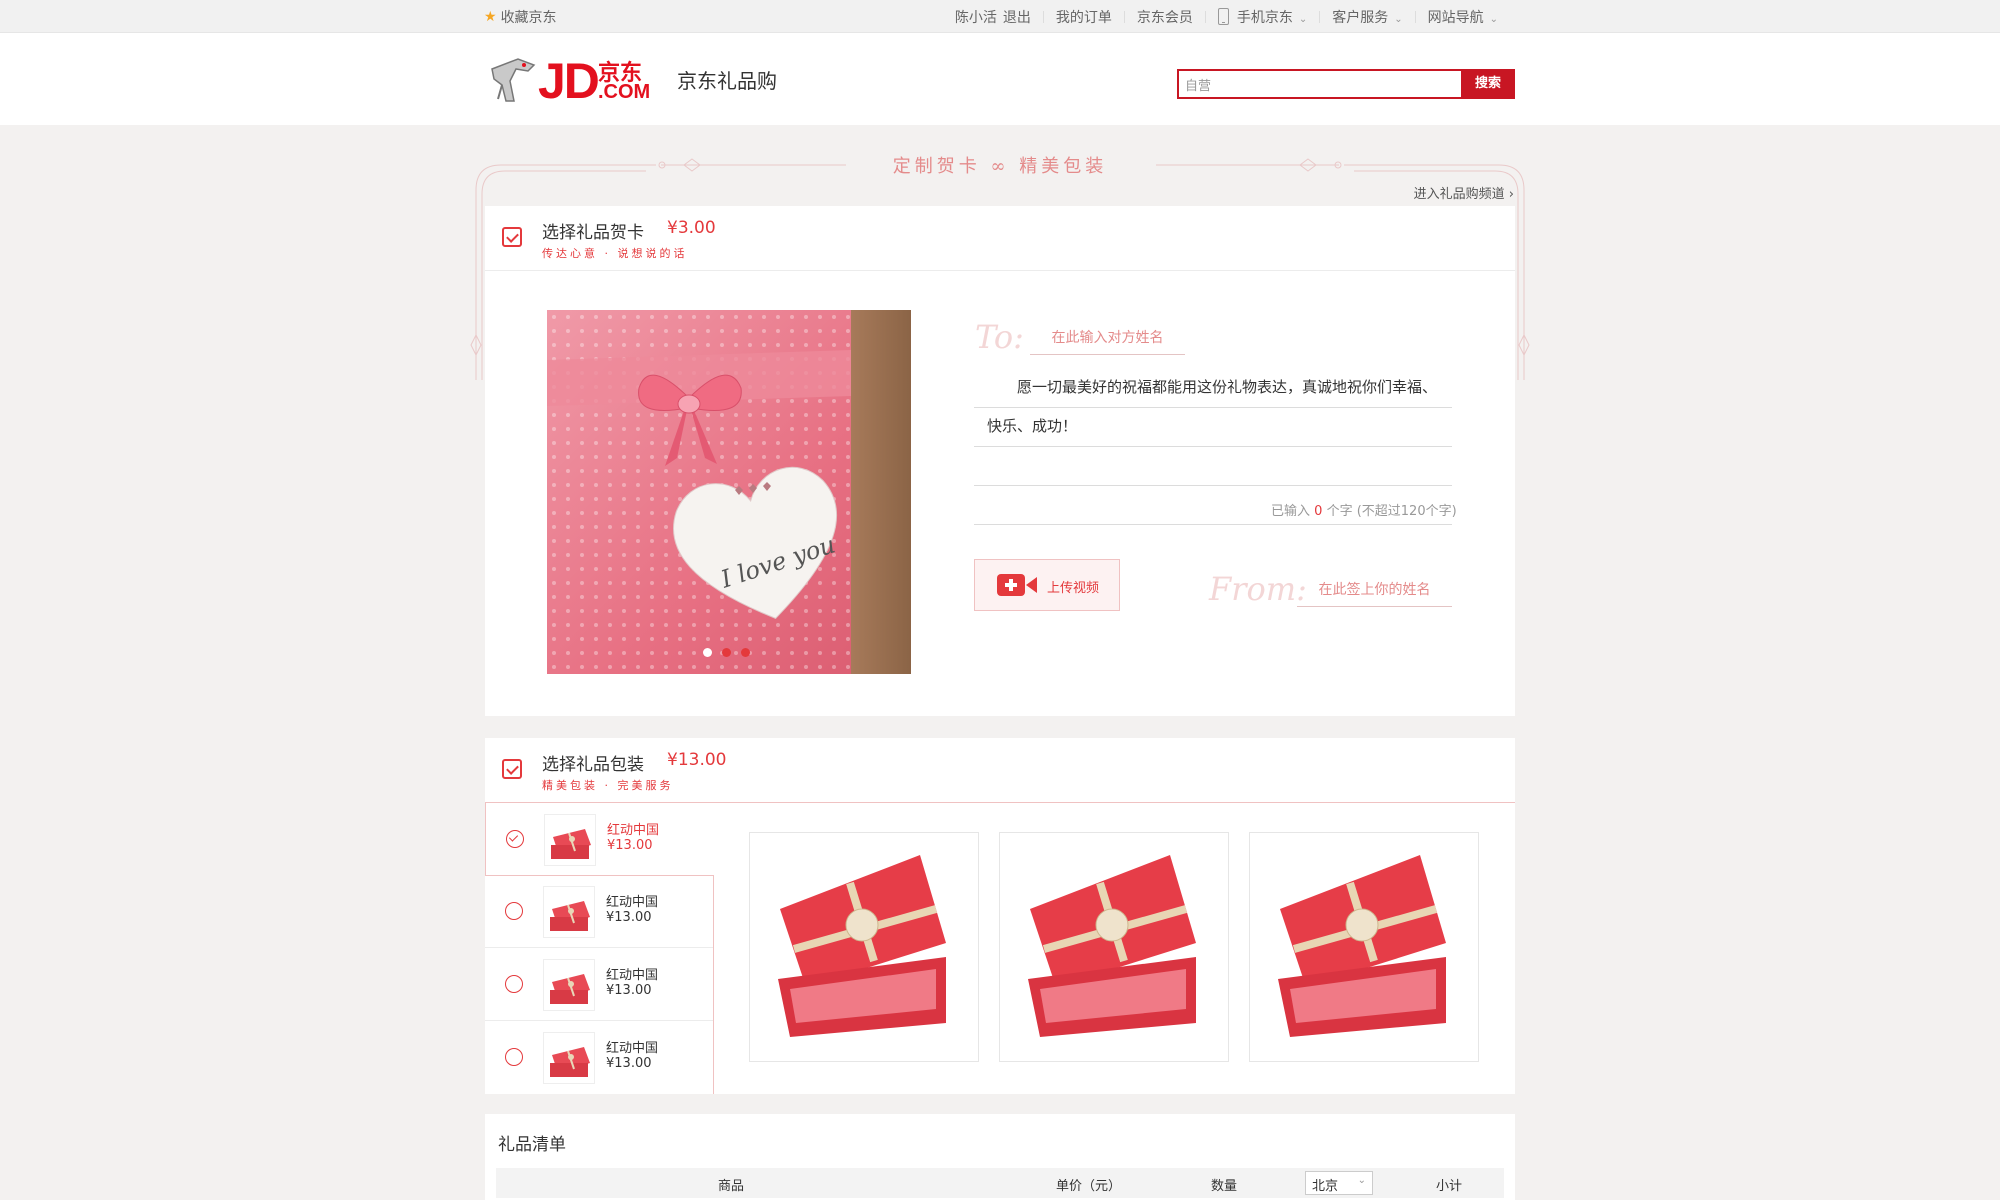  Describe the element at coordinates (1364, 511) in the screenshot. I see `char-counter: 已输入 0 个字 (不超过120个字)` at that location.